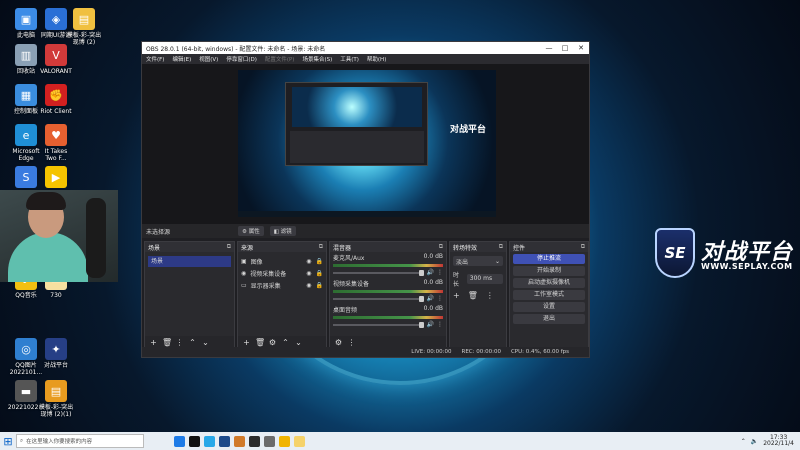 The image size is (800, 450). I want to click on source-item: ▭ 显示器采集 ◉ 🔒, so click(282, 285).